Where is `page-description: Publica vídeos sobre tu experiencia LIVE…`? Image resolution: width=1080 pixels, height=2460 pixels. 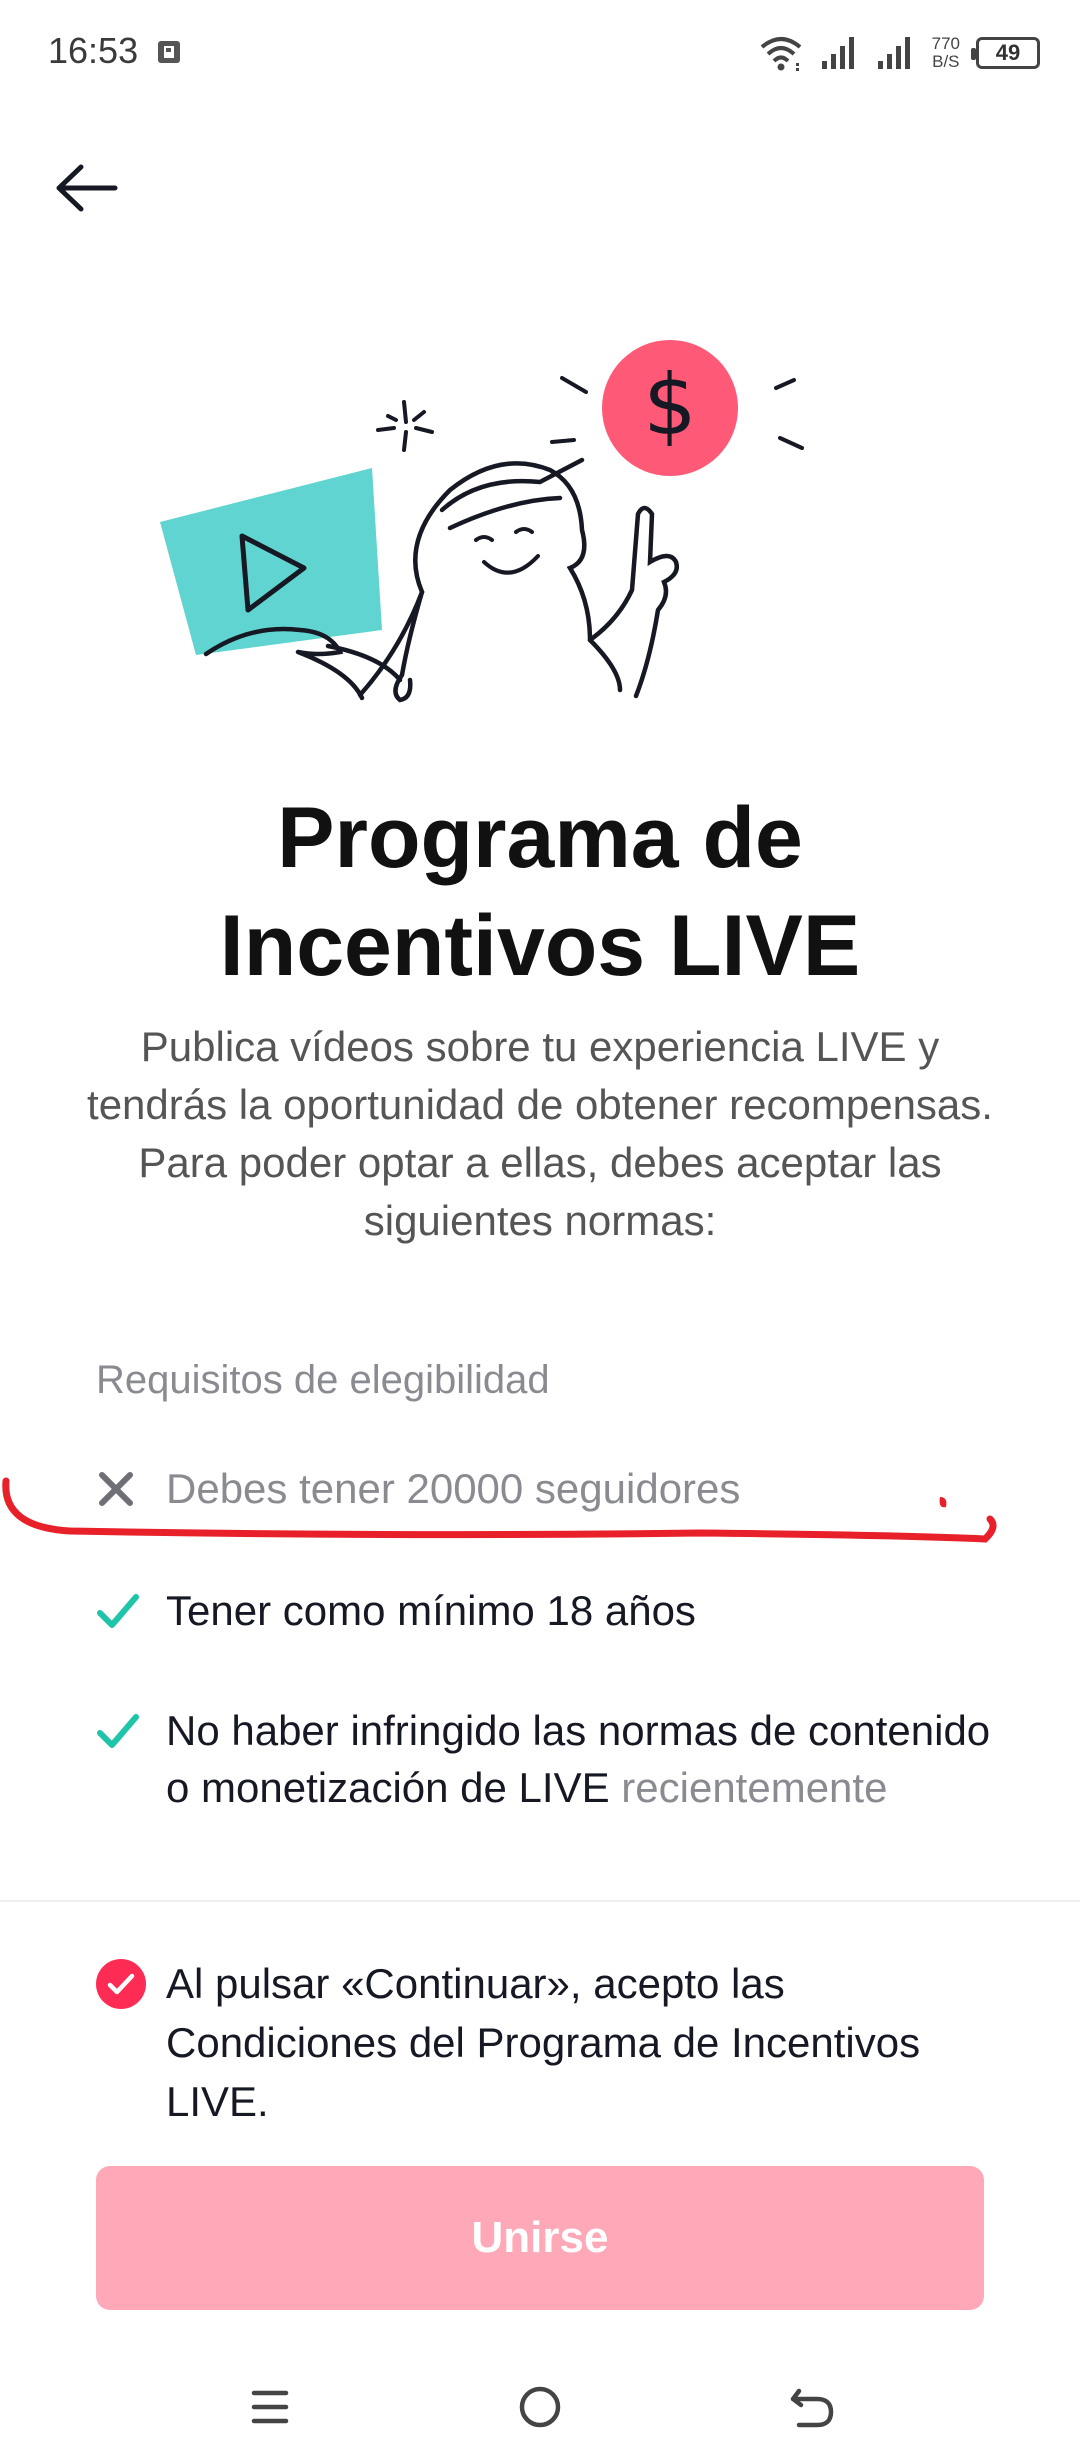 page-description: Publica vídeos sobre tu experiencia LIVE… is located at coordinates (540, 1133).